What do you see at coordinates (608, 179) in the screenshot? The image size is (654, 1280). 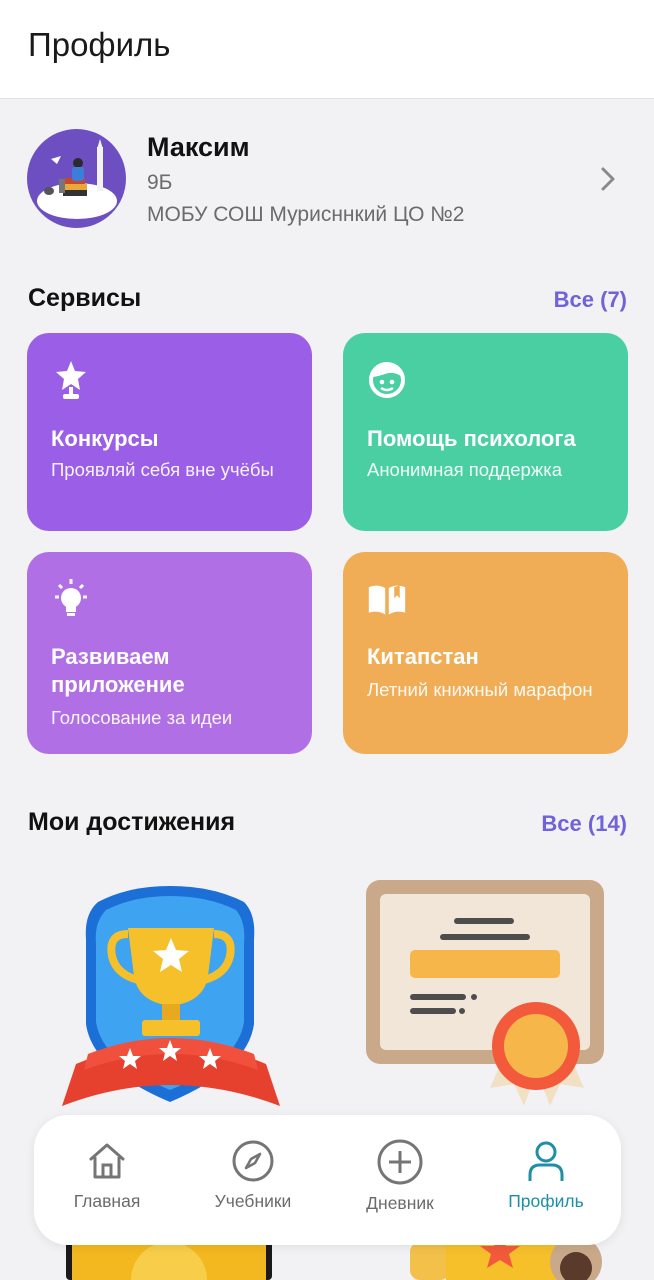 I see `chevron-right-icon` at bounding box center [608, 179].